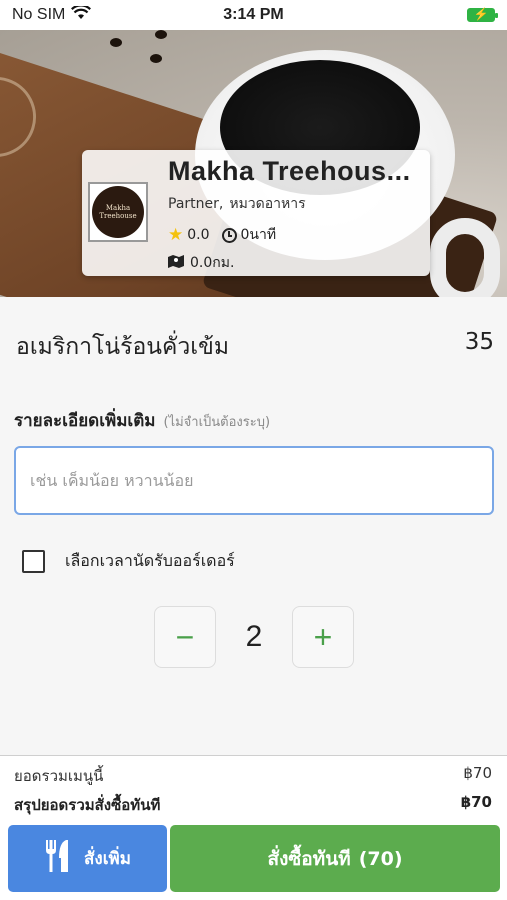  Describe the element at coordinates (196, 204) in the screenshot. I see `shop-type: Partner,` at that location.